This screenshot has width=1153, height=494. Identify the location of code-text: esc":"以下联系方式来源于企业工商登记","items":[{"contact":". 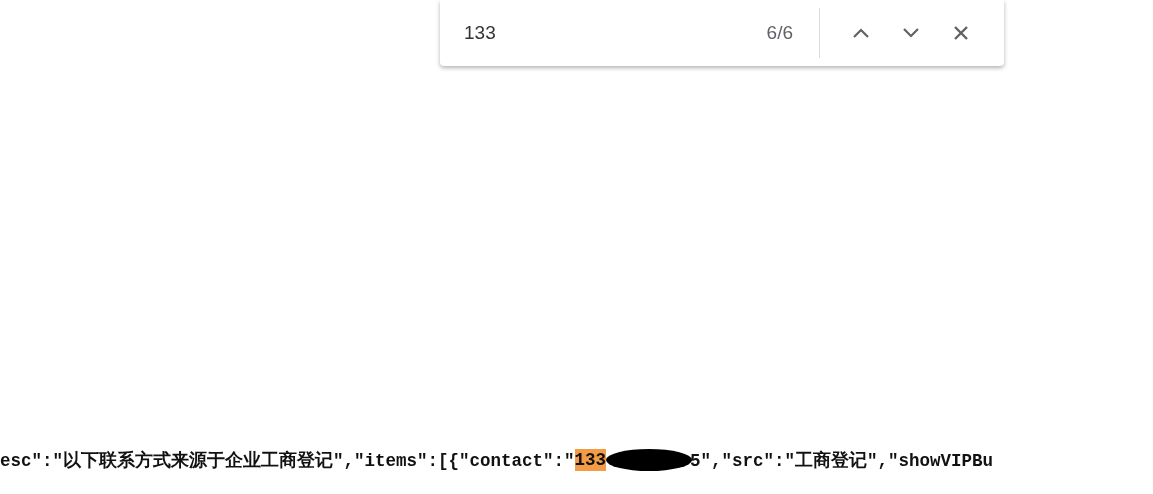
(287, 460).